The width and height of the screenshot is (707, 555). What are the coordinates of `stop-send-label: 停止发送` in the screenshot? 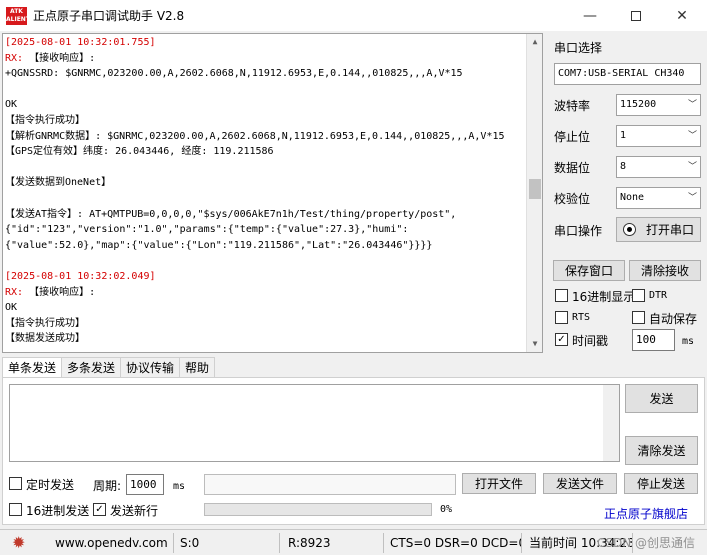 It's located at (660, 484).